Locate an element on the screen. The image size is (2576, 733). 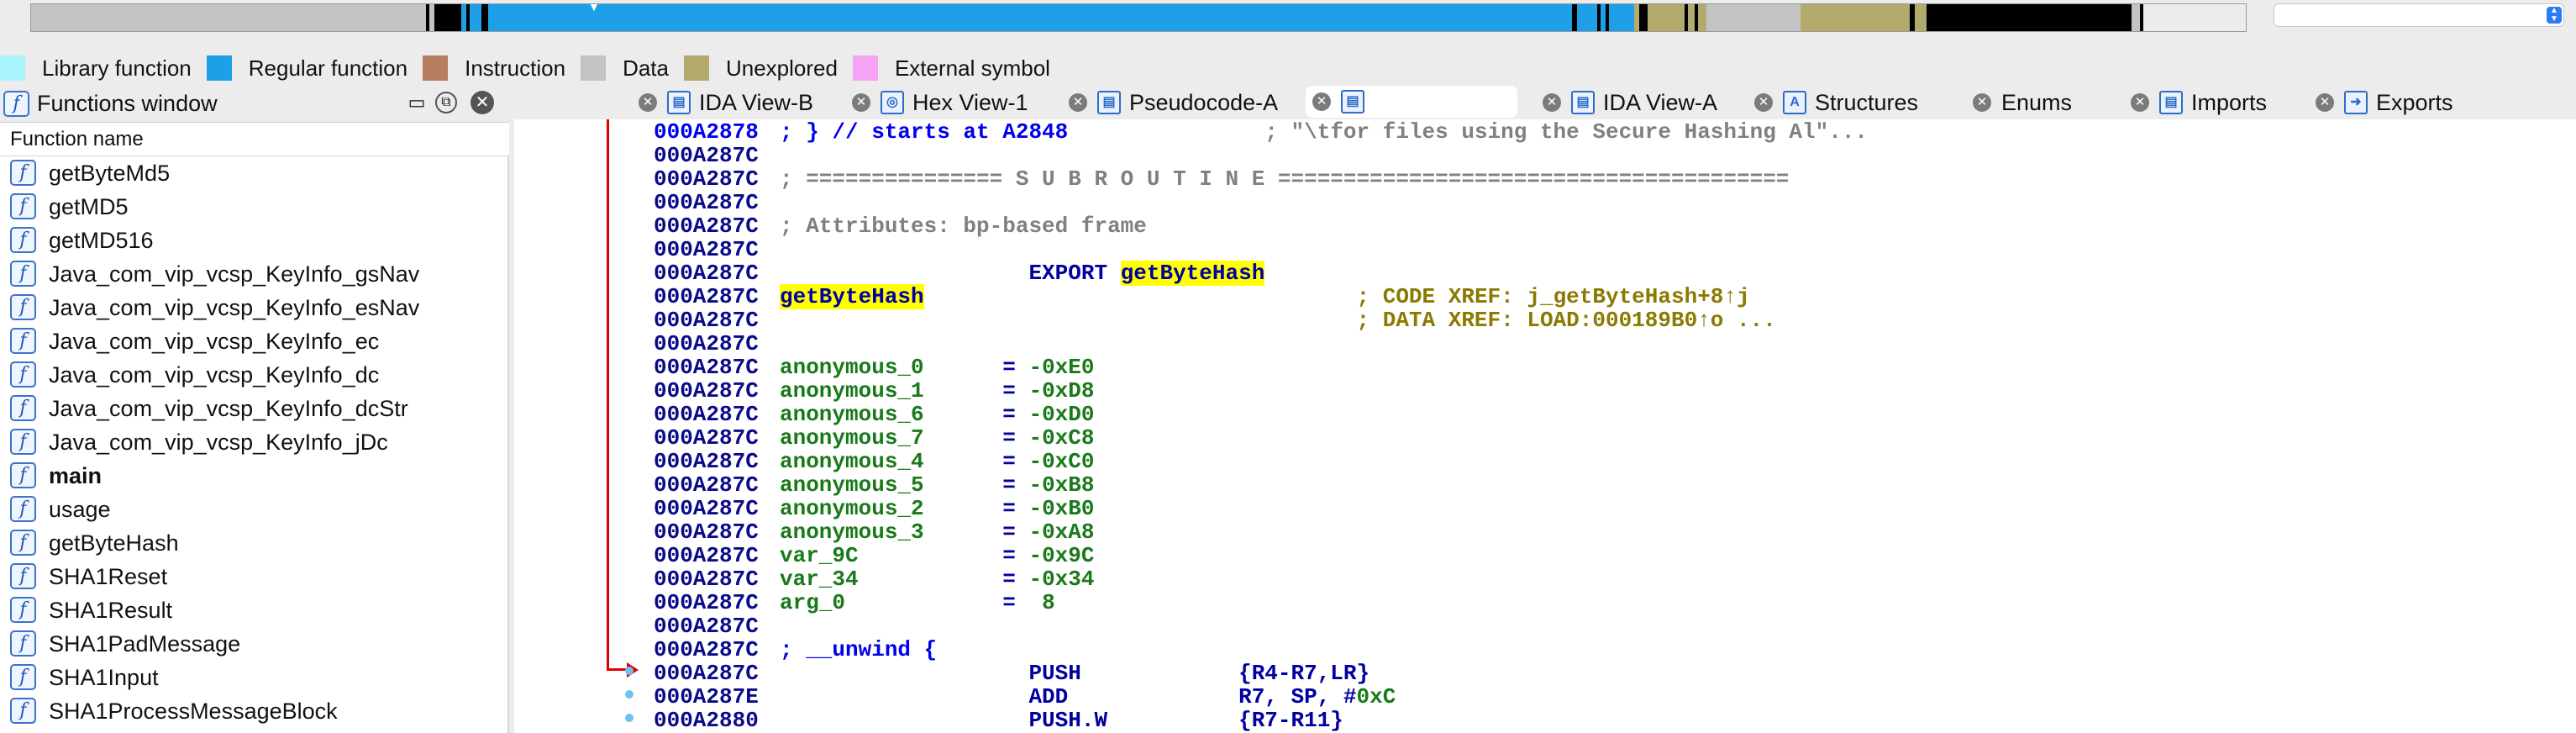
disasm-token: PUSH is located at coordinates (1009, 673).